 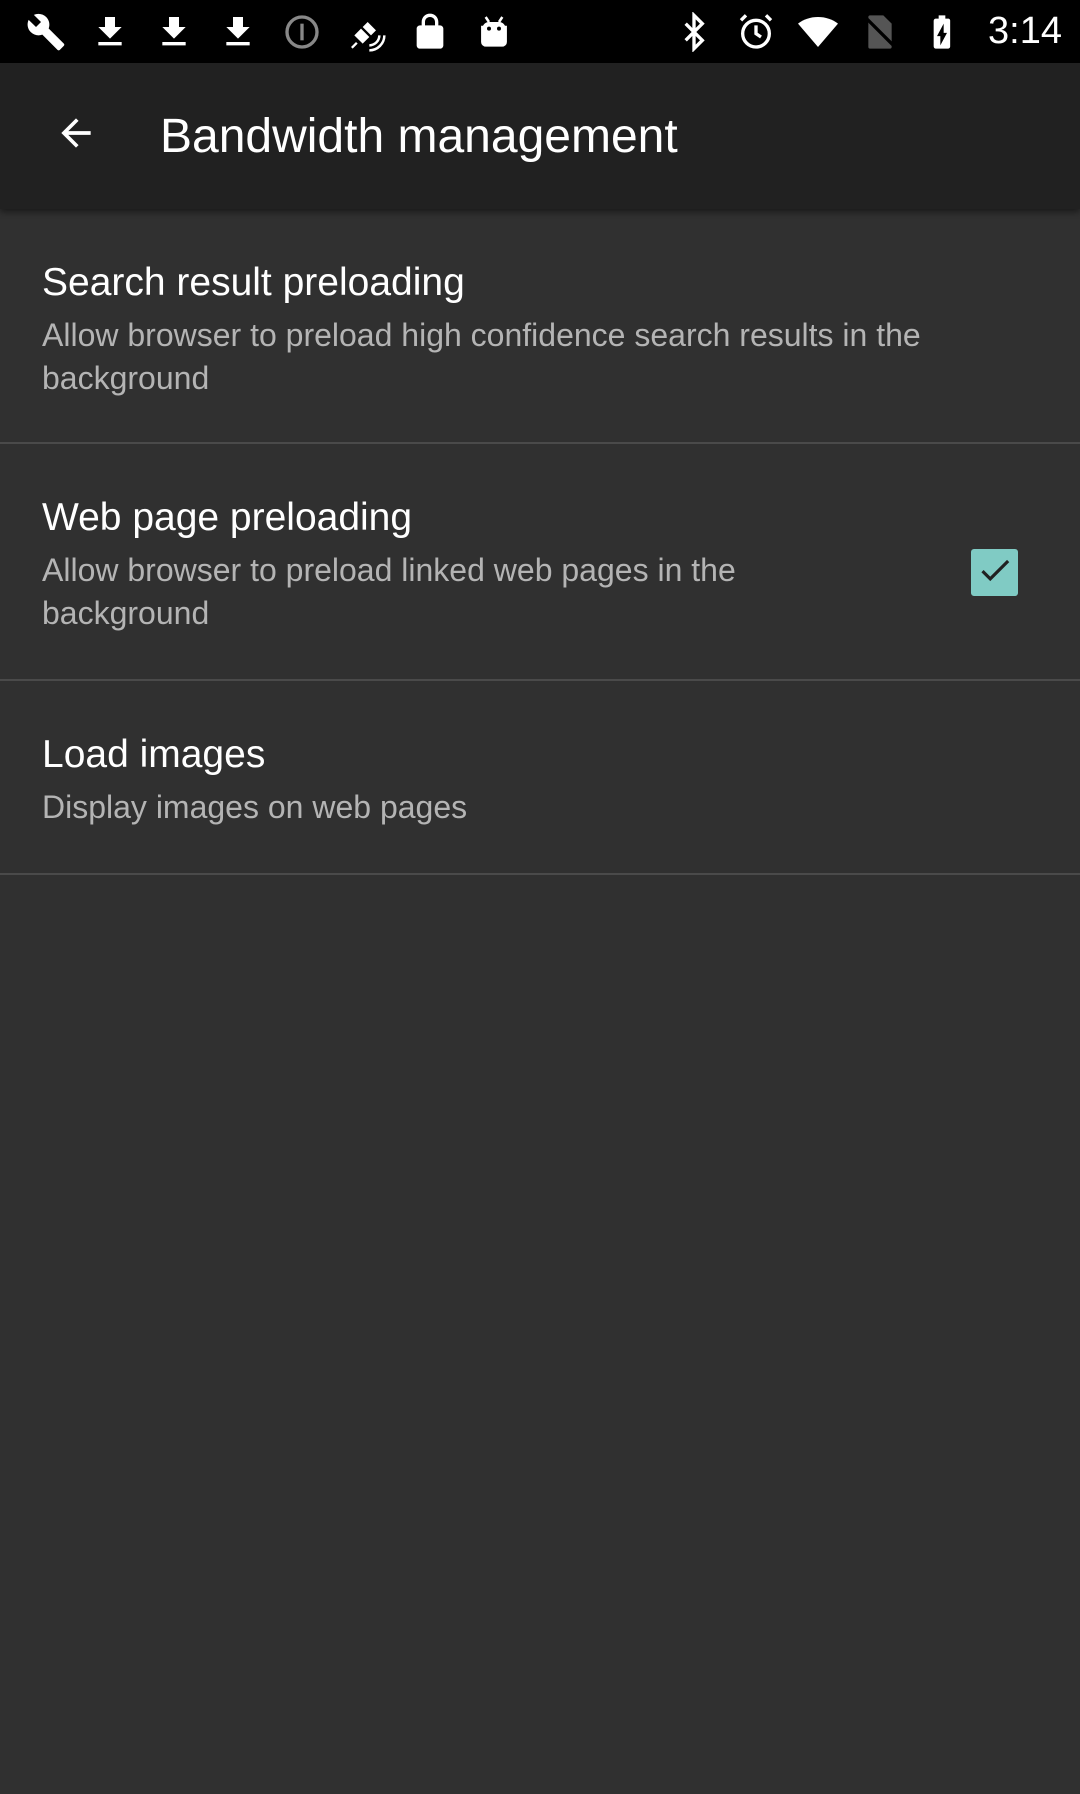 What do you see at coordinates (366, 32) in the screenshot?
I see `satellite-icon` at bounding box center [366, 32].